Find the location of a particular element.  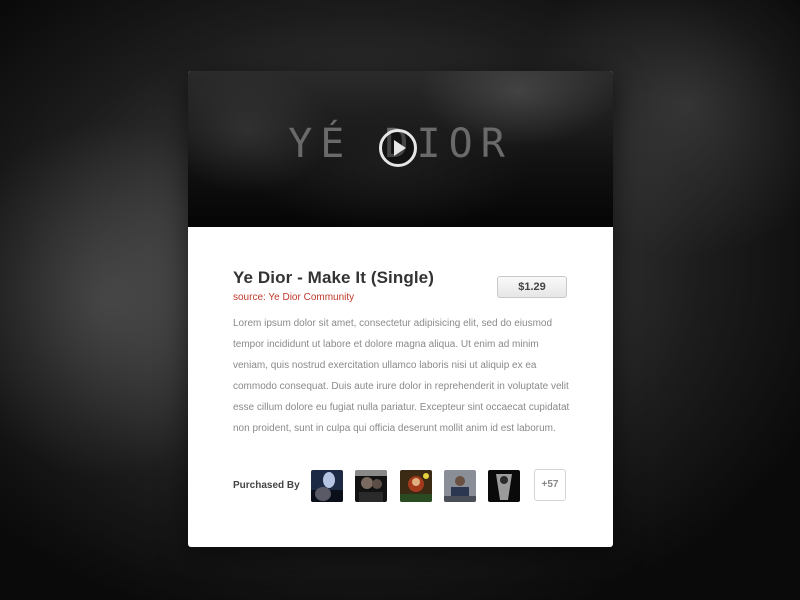

play-button is located at coordinates (398, 148).